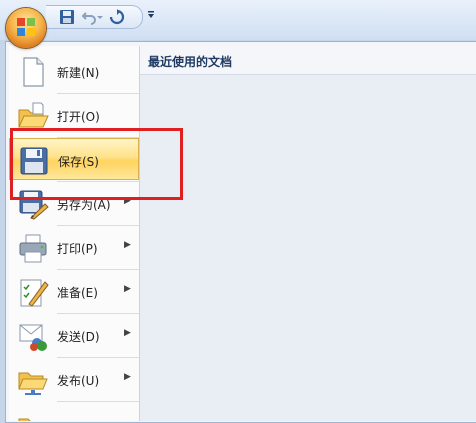 This screenshot has height=423, width=476. What do you see at coordinates (308, 60) in the screenshot?
I see `recent-documents-header: 最近使用的文档` at bounding box center [308, 60].